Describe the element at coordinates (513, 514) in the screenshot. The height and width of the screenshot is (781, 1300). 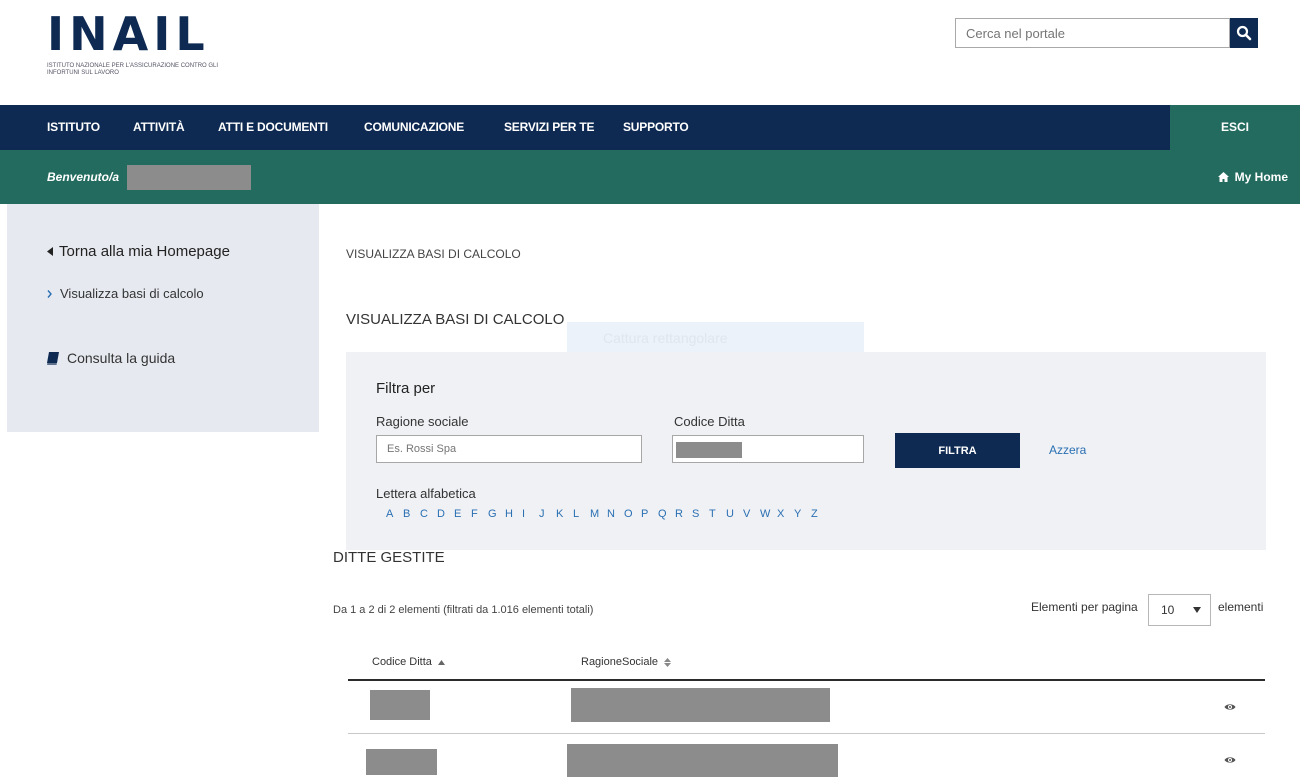
I see `letter-link: H` at that location.